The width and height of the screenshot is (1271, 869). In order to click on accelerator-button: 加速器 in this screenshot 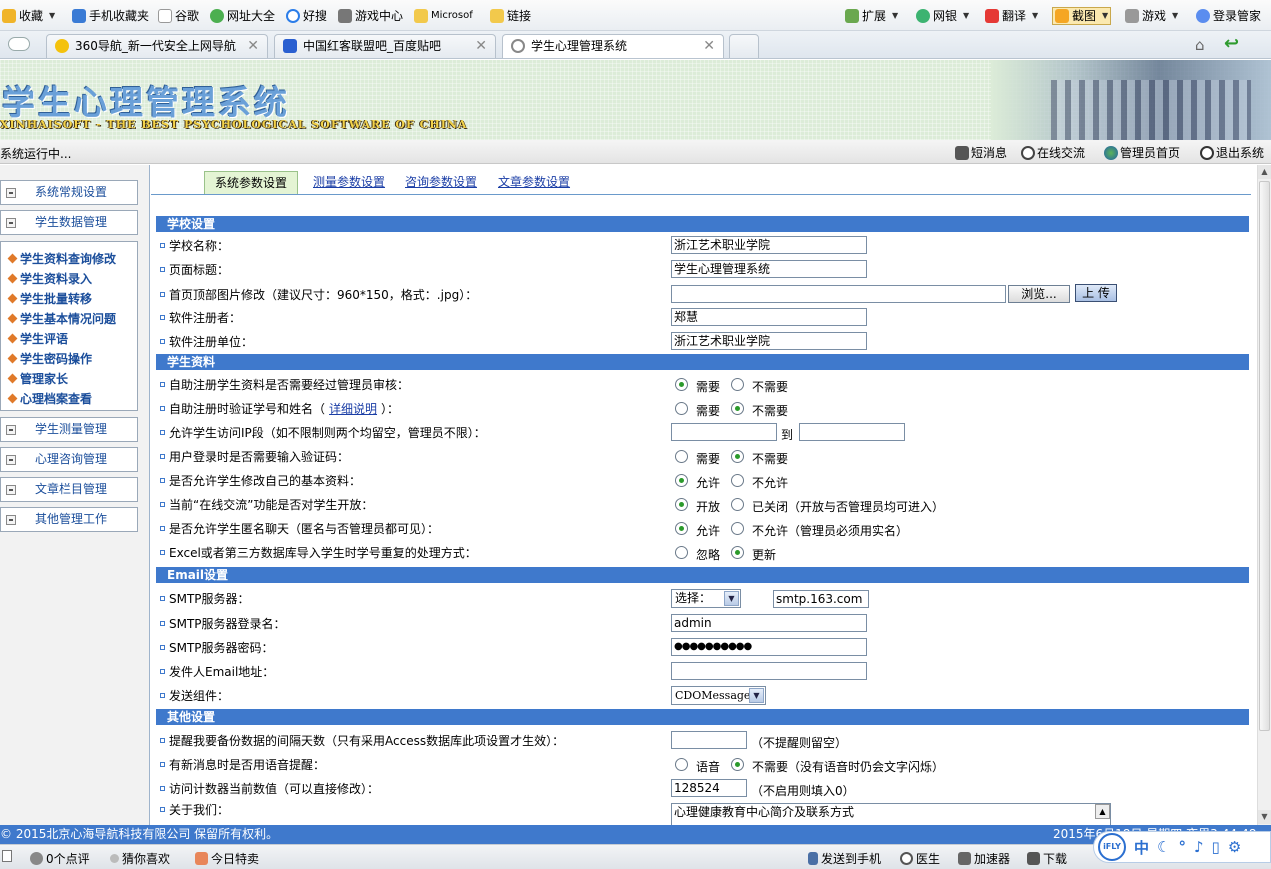, I will do `click(984, 858)`.